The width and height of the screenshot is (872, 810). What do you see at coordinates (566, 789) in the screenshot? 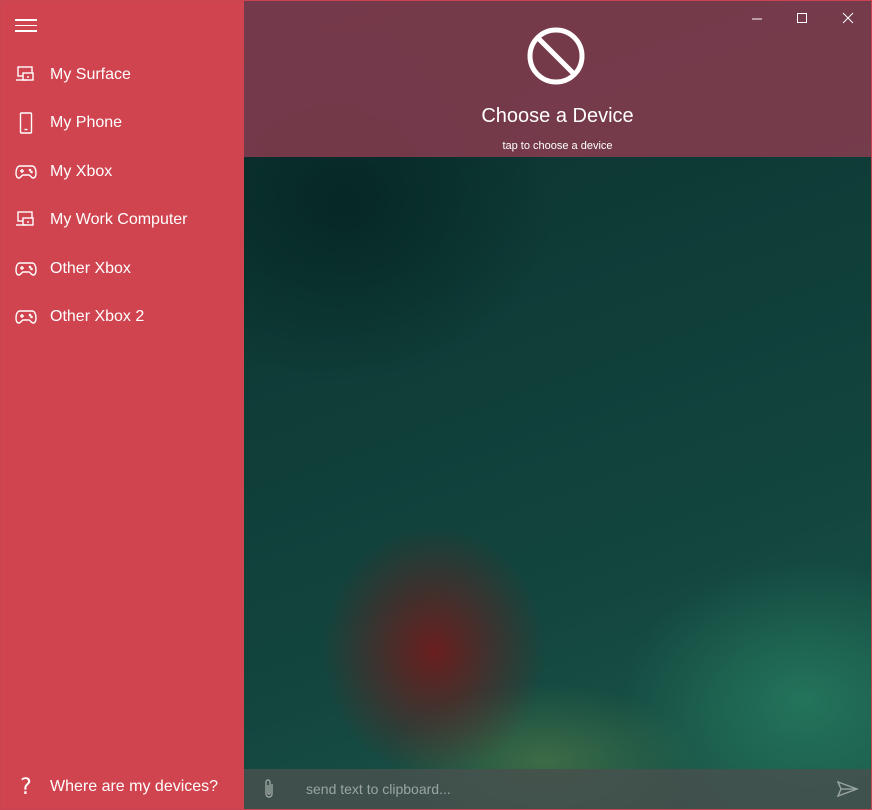
I see `clipboard-text-input` at bounding box center [566, 789].